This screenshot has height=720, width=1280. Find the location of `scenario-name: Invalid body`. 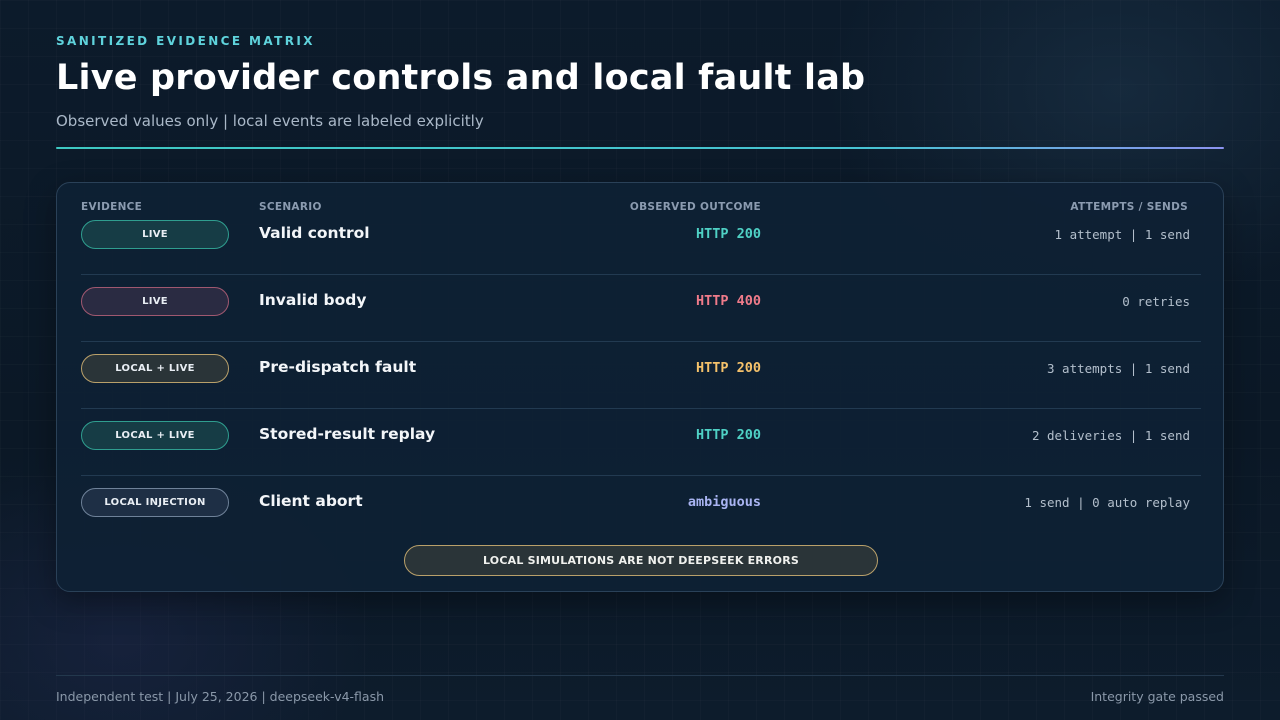

scenario-name: Invalid body is located at coordinates (313, 300).